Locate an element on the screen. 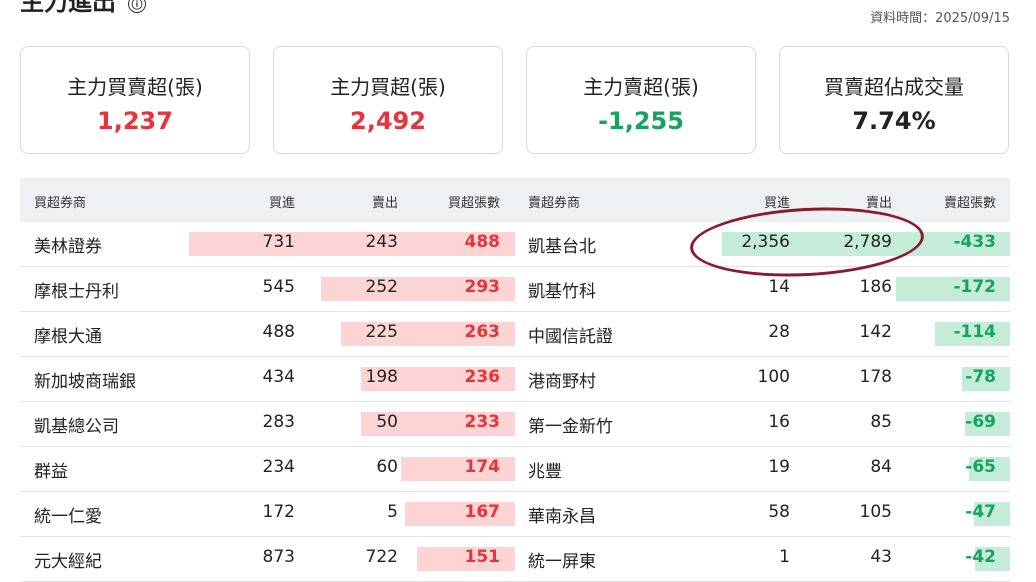  sell-broker-sell: 178 is located at coordinates (875, 377).